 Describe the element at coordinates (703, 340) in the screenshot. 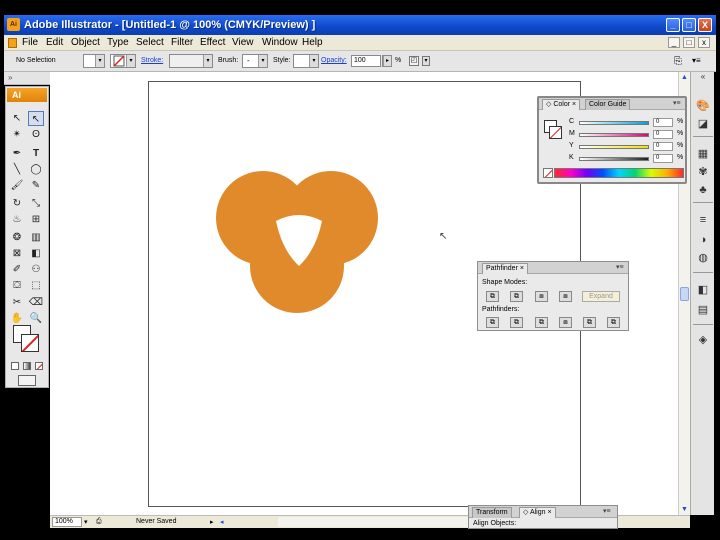

I see `layers-panel-icon: ◈` at that location.